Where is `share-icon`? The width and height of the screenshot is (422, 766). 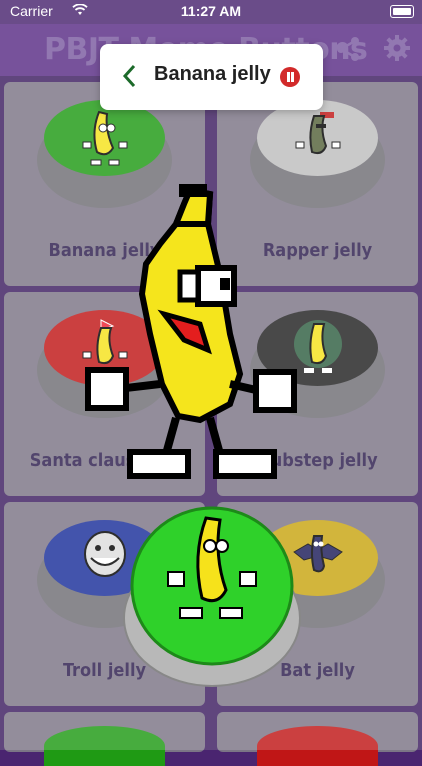 share-icon is located at coordinates (348, 49).